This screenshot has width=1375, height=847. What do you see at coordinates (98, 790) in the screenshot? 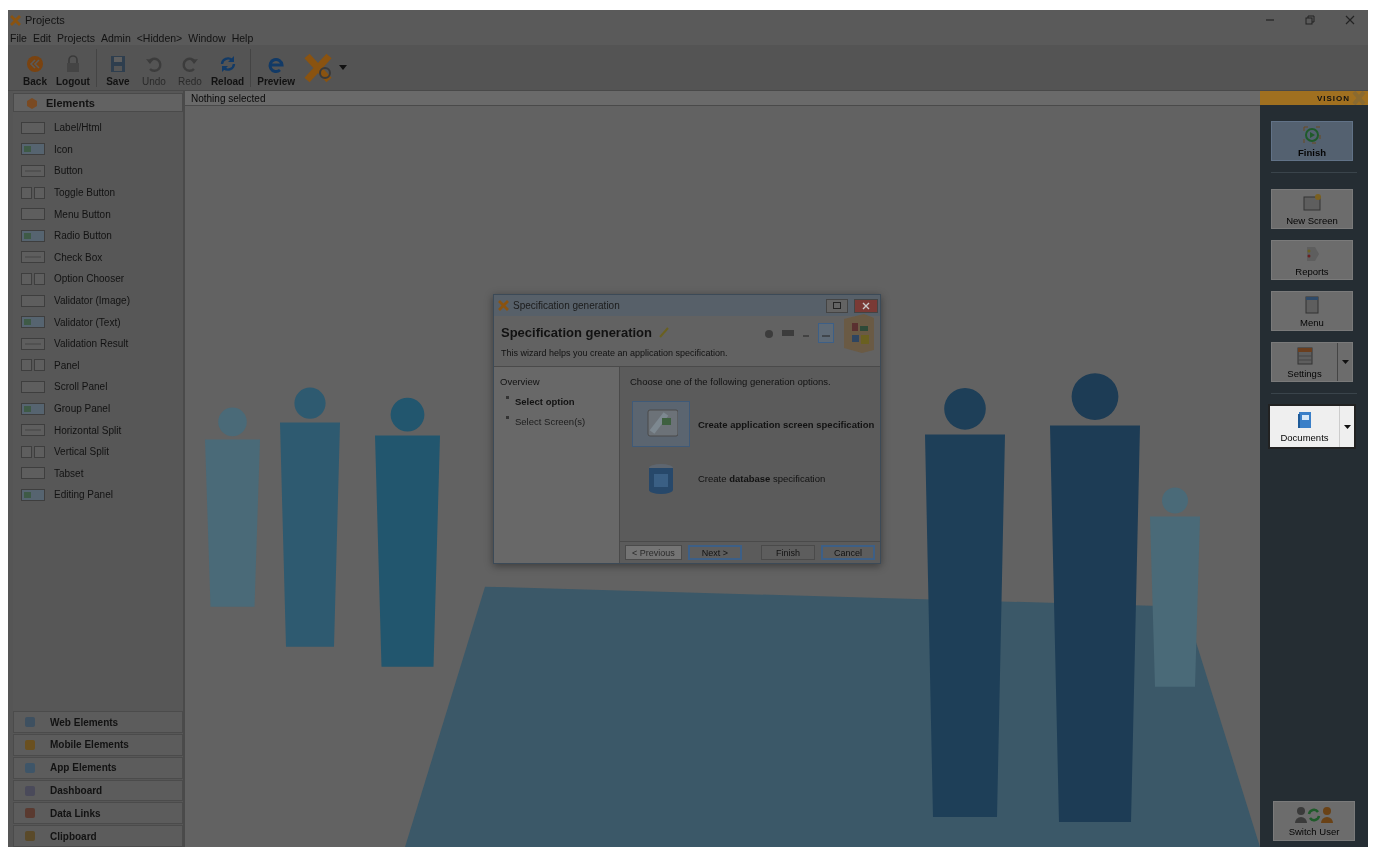
I see `category-tab: Dashboard` at bounding box center [98, 790].